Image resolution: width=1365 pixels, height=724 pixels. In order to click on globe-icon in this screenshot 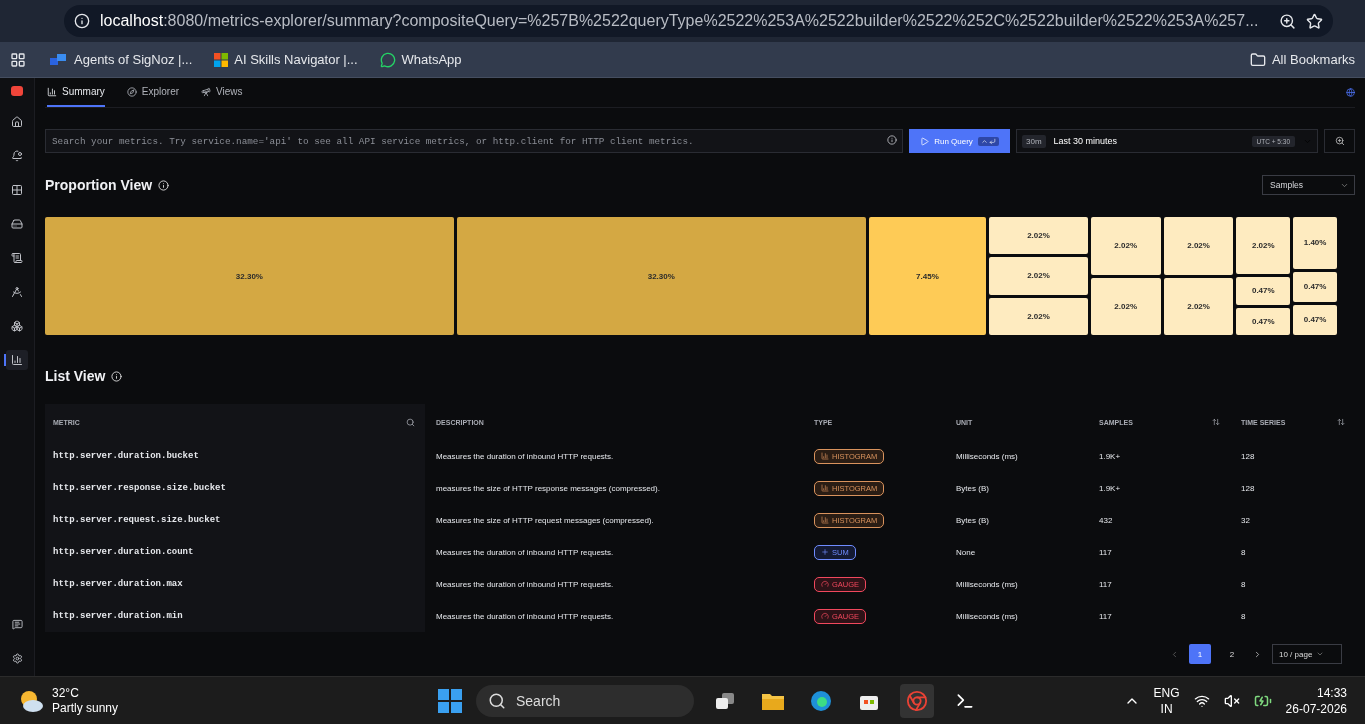, I will do `click(1350, 92)`.